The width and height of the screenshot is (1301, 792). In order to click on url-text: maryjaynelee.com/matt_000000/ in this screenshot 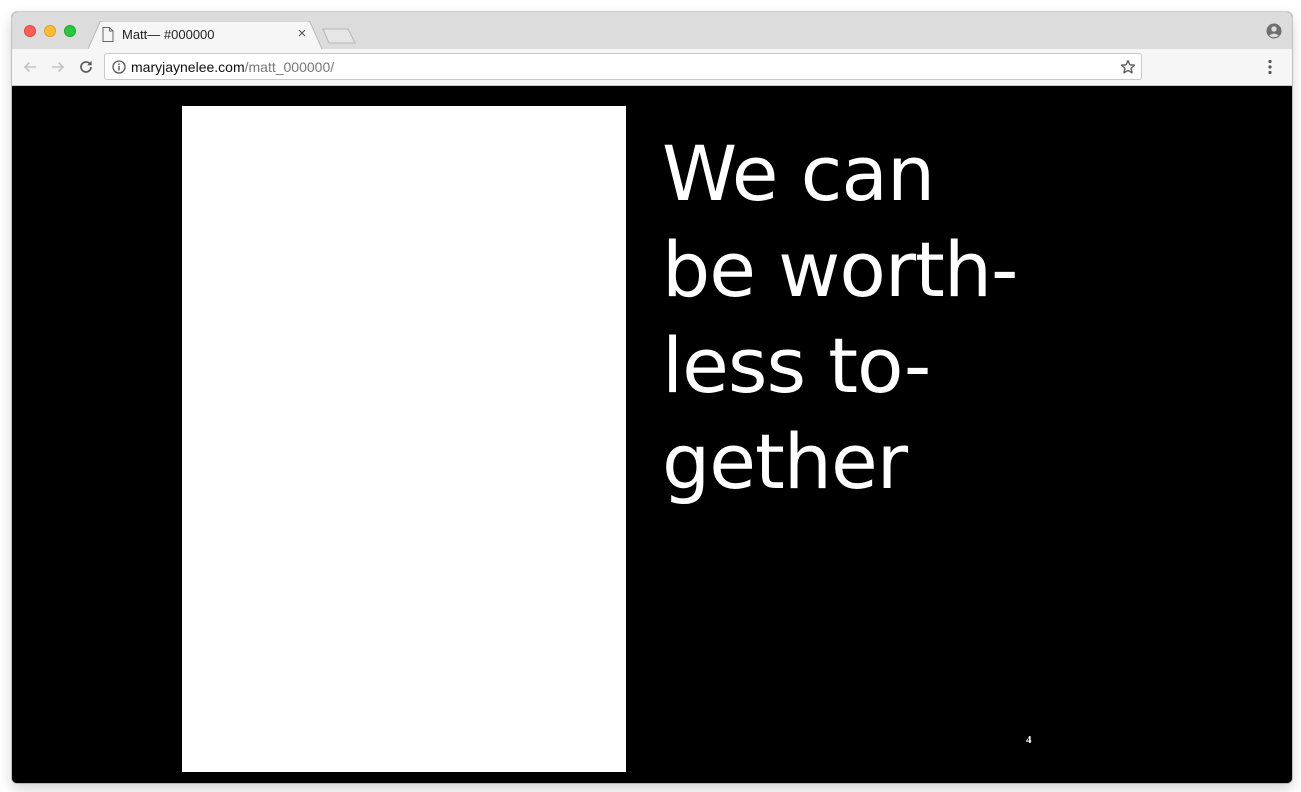, I will do `click(232, 67)`.